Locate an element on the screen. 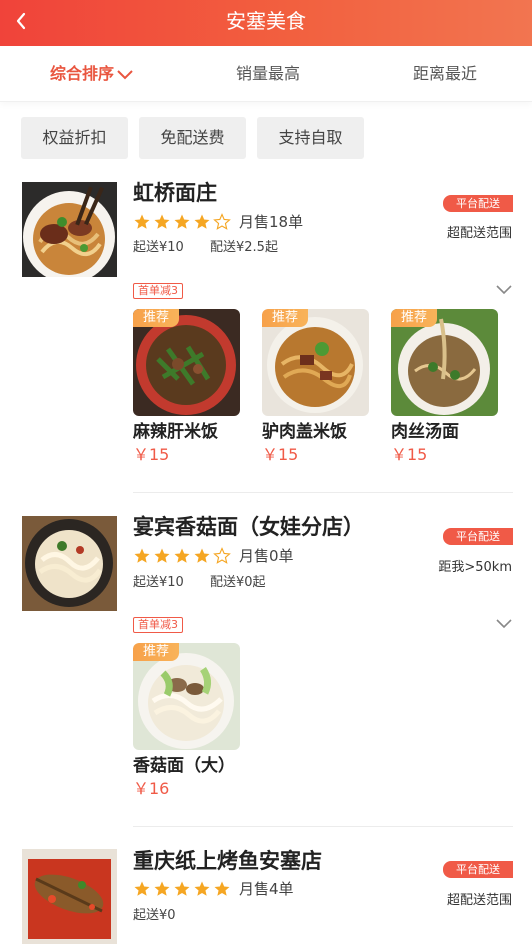 This screenshot has height=944, width=532. delivery-fee: 配送¥0起 is located at coordinates (238, 582).